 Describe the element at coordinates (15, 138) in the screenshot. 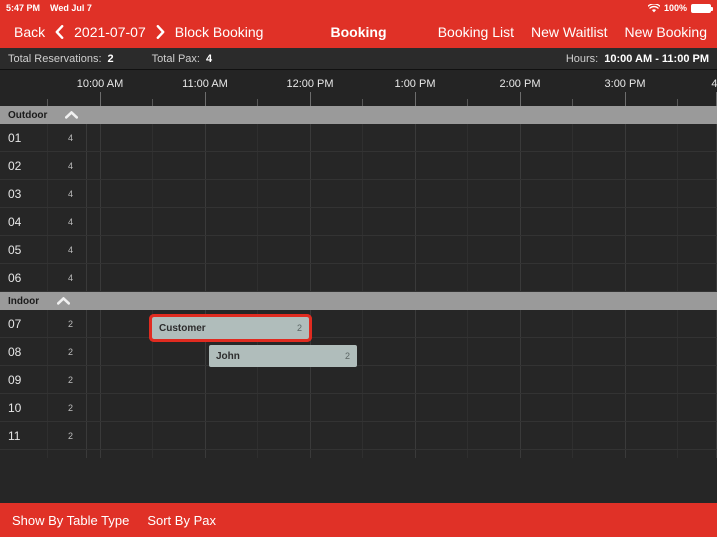

I see `table-number: 01` at that location.